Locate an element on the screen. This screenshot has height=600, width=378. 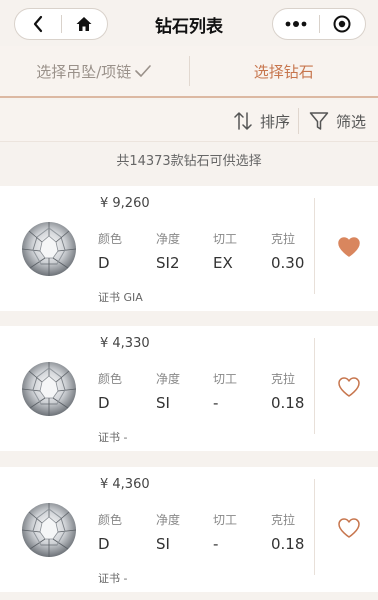
more-button is located at coordinates (296, 24).